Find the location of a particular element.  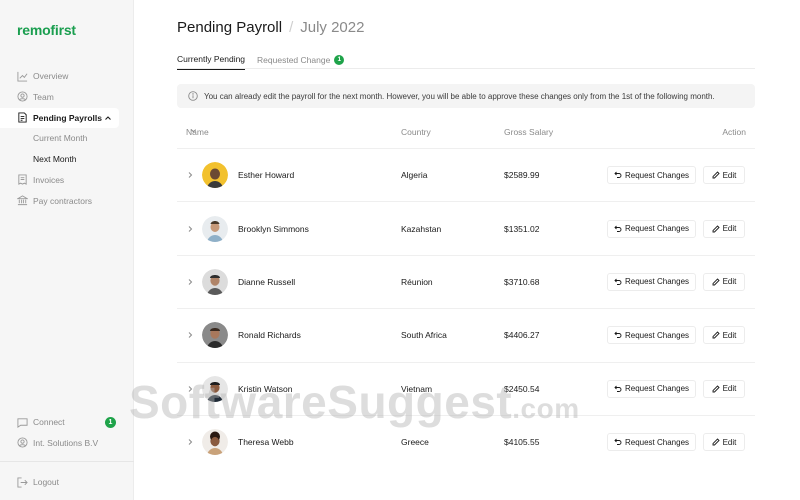

sidebar-item-connect: Connect 1 is located at coordinates (67, 422).